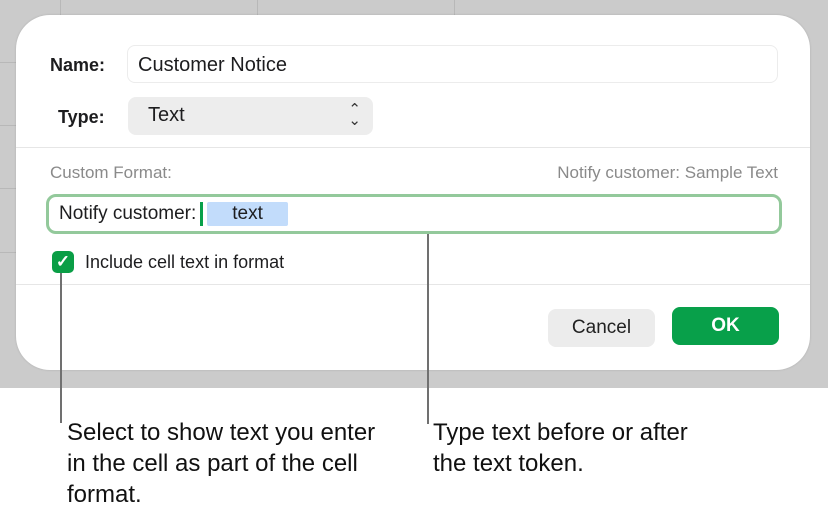 The image size is (828, 521). Describe the element at coordinates (428, 329) in the screenshot. I see `callout-line-token` at that location.